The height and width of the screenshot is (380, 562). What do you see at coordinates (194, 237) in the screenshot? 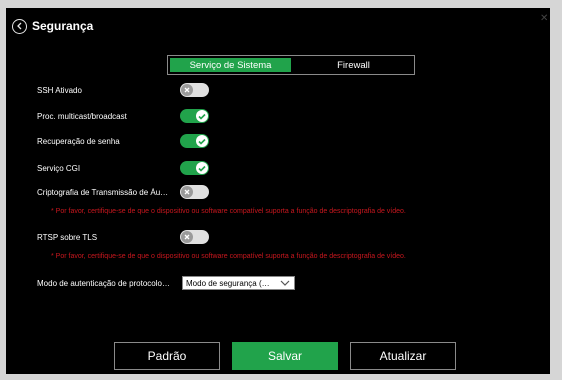
I see `rtsp-tls-toggle` at bounding box center [194, 237].